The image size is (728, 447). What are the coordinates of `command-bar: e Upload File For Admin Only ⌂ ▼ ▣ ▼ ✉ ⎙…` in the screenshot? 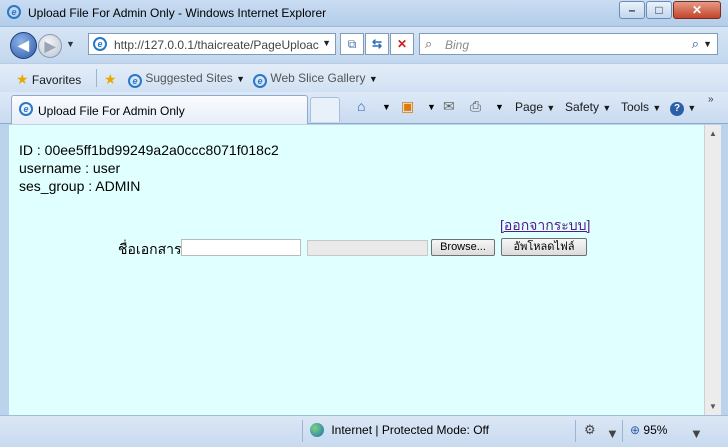 It's located at (364, 108).